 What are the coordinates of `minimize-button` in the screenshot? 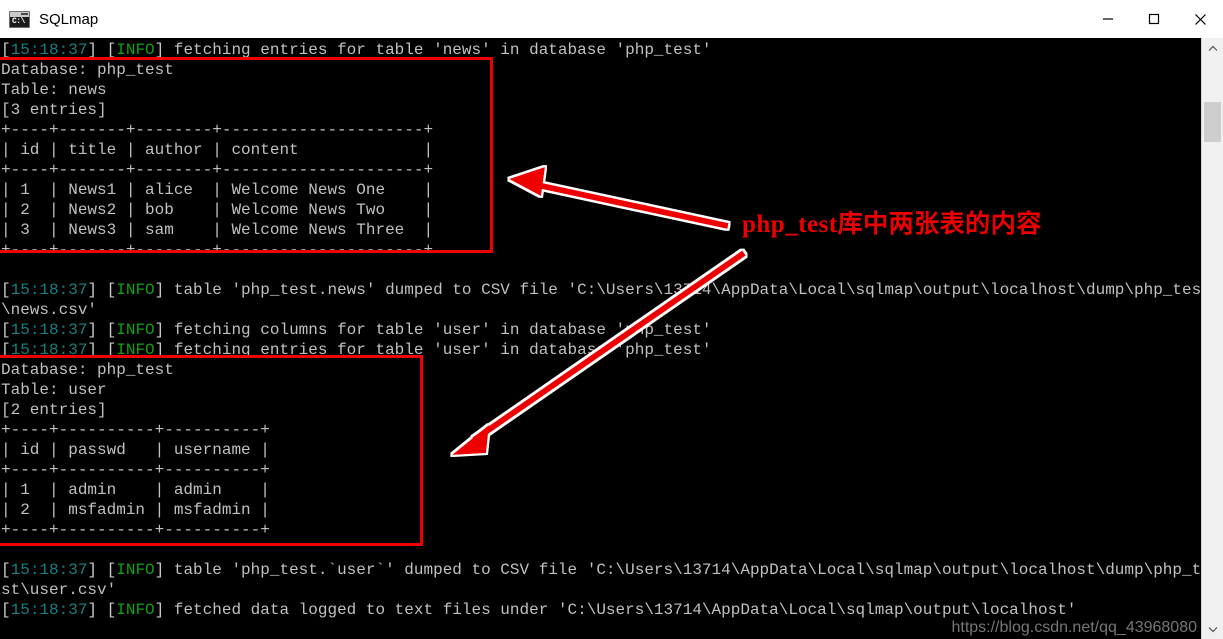 It's located at (1108, 19).